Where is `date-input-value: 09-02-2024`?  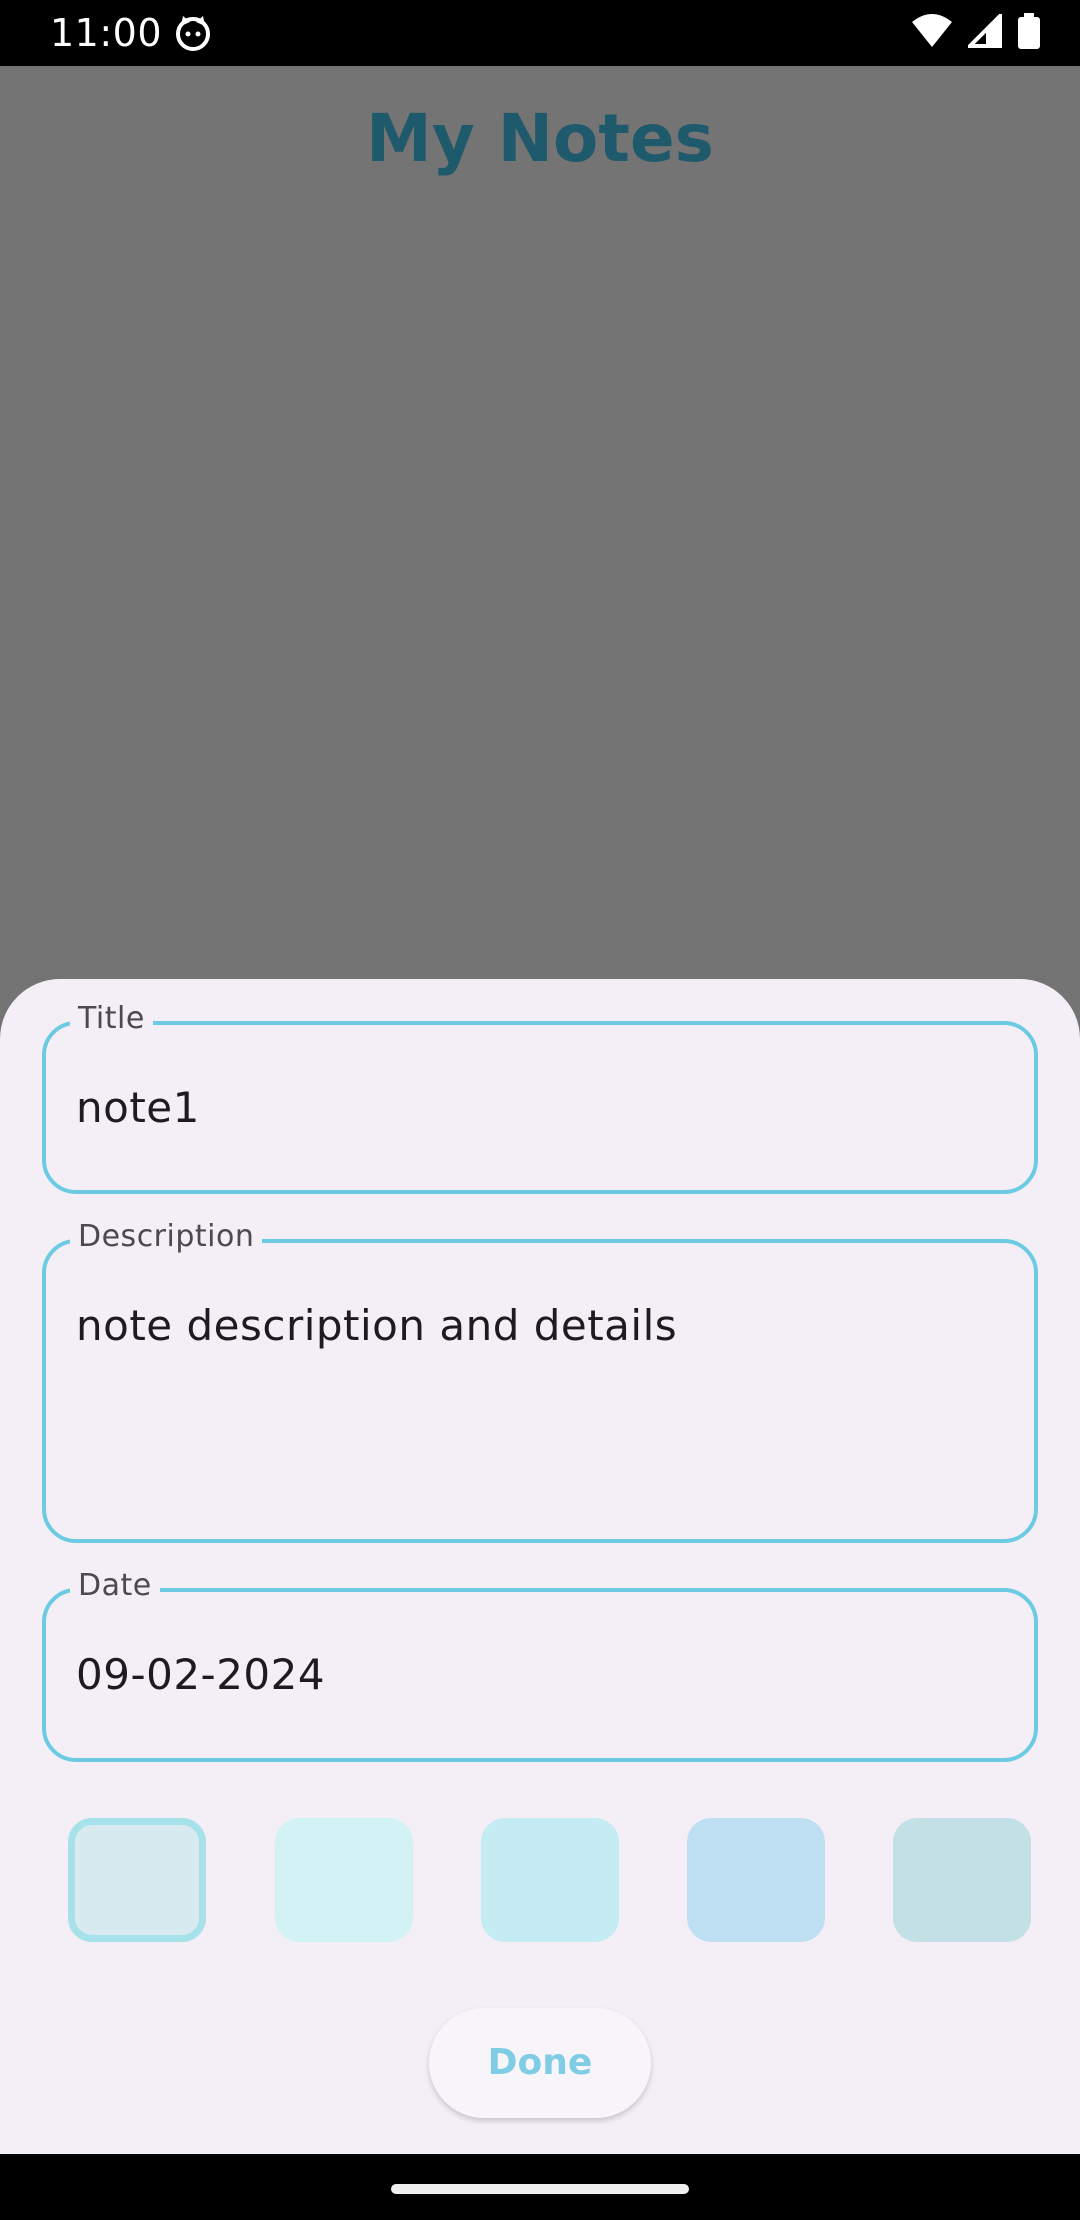
date-input-value: 09-02-2024 is located at coordinates (200, 1674).